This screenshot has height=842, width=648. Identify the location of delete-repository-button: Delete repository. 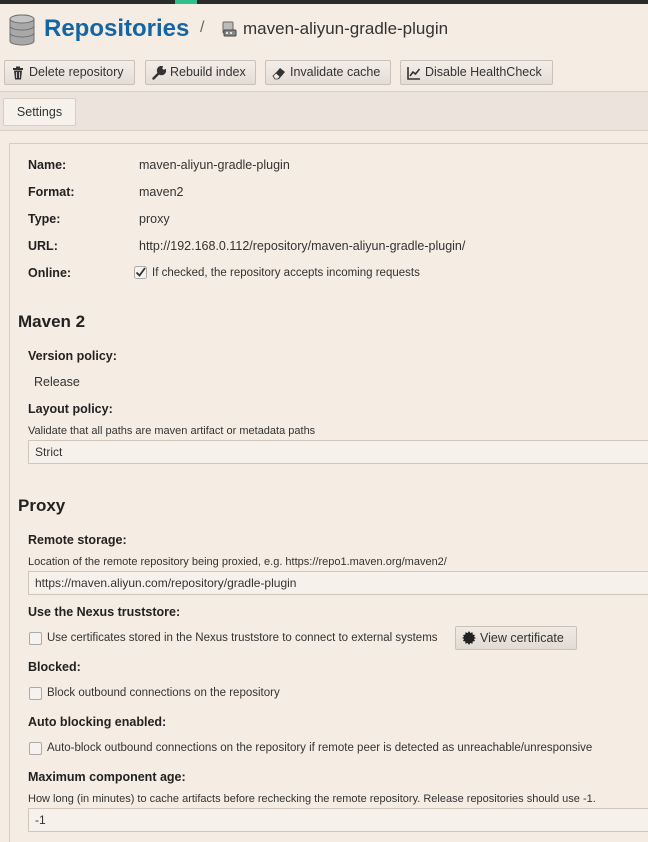
(69, 72).